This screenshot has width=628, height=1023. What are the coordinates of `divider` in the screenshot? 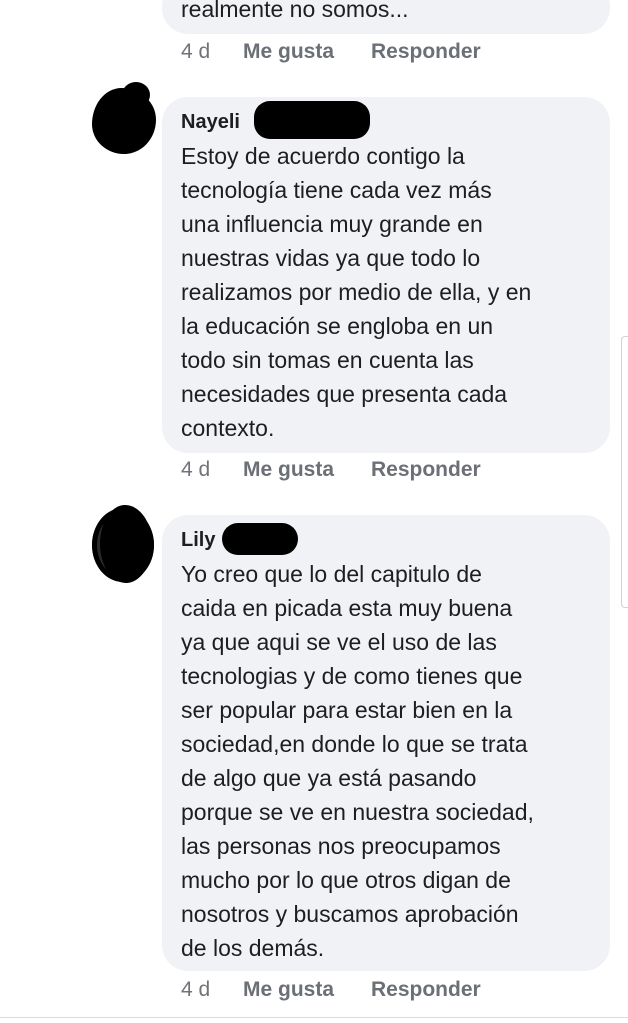 It's located at (314, 1017).